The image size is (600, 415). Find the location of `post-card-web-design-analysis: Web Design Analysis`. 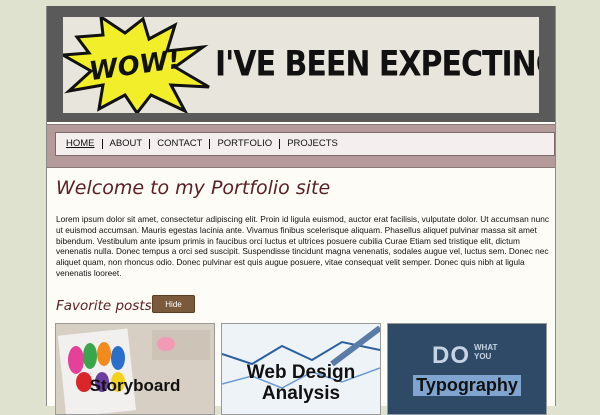

post-card-web-design-analysis: Web Design Analysis is located at coordinates (301, 369).